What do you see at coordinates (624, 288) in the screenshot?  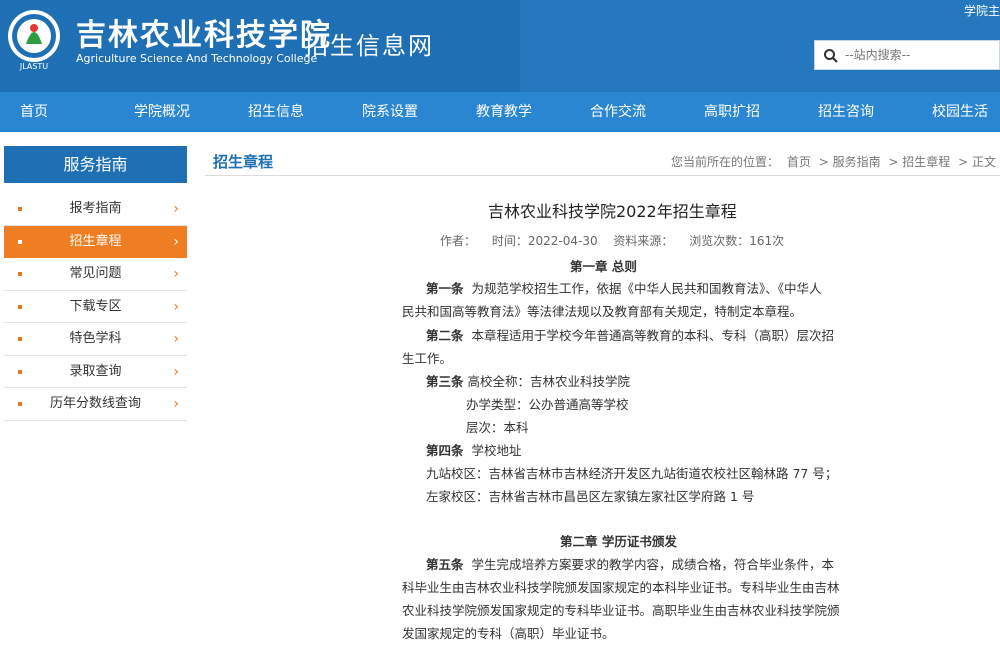 I see `paragraph-line: 第一条 为规范学校招生工作，依据《中华人民共和国教育法》、《中华人` at bounding box center [624, 288].